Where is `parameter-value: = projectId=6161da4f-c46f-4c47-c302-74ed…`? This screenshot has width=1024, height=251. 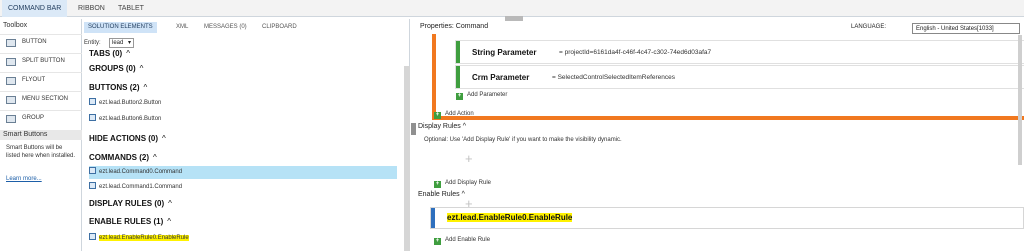
parameter-value: = projectId=6161da4f-c46f-4c47-c302-74ed… is located at coordinates (635, 52).